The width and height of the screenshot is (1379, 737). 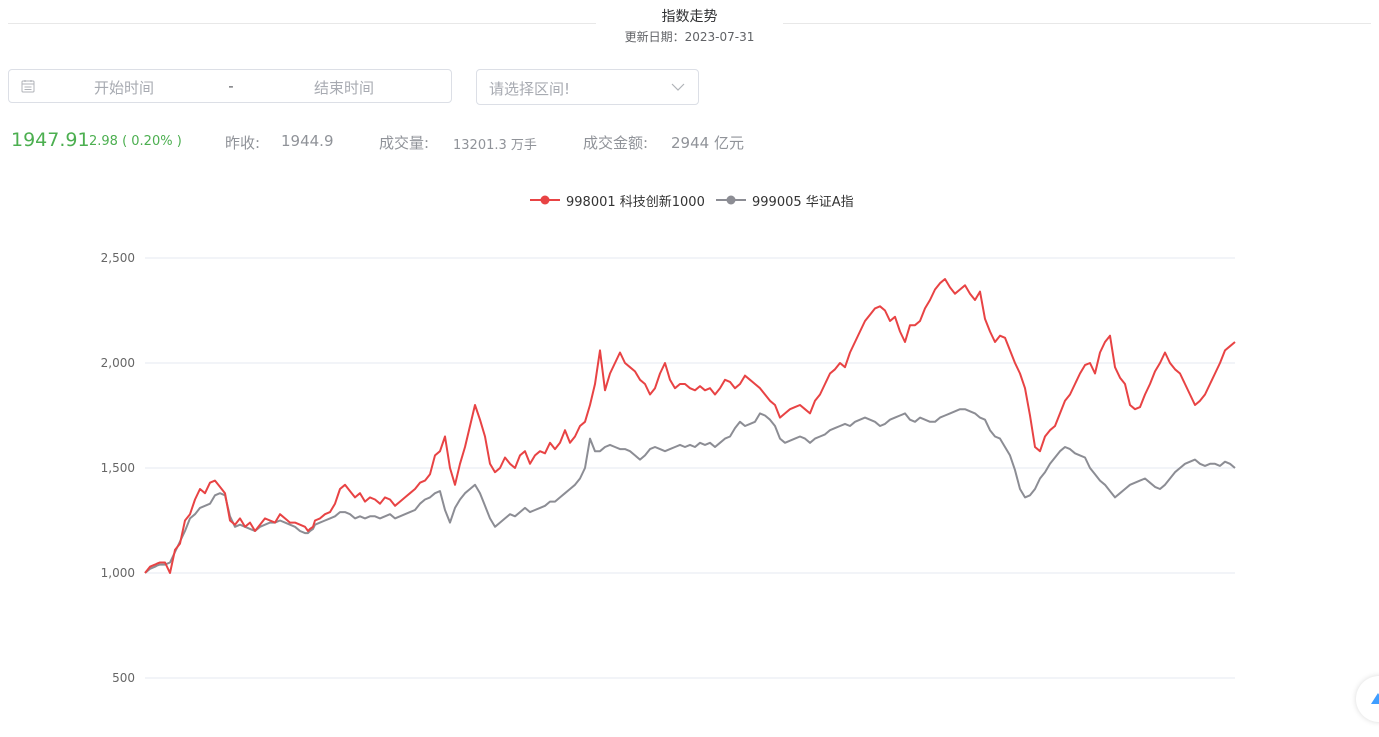 I want to click on y-tick-label: 1,500, so click(x=118, y=468).